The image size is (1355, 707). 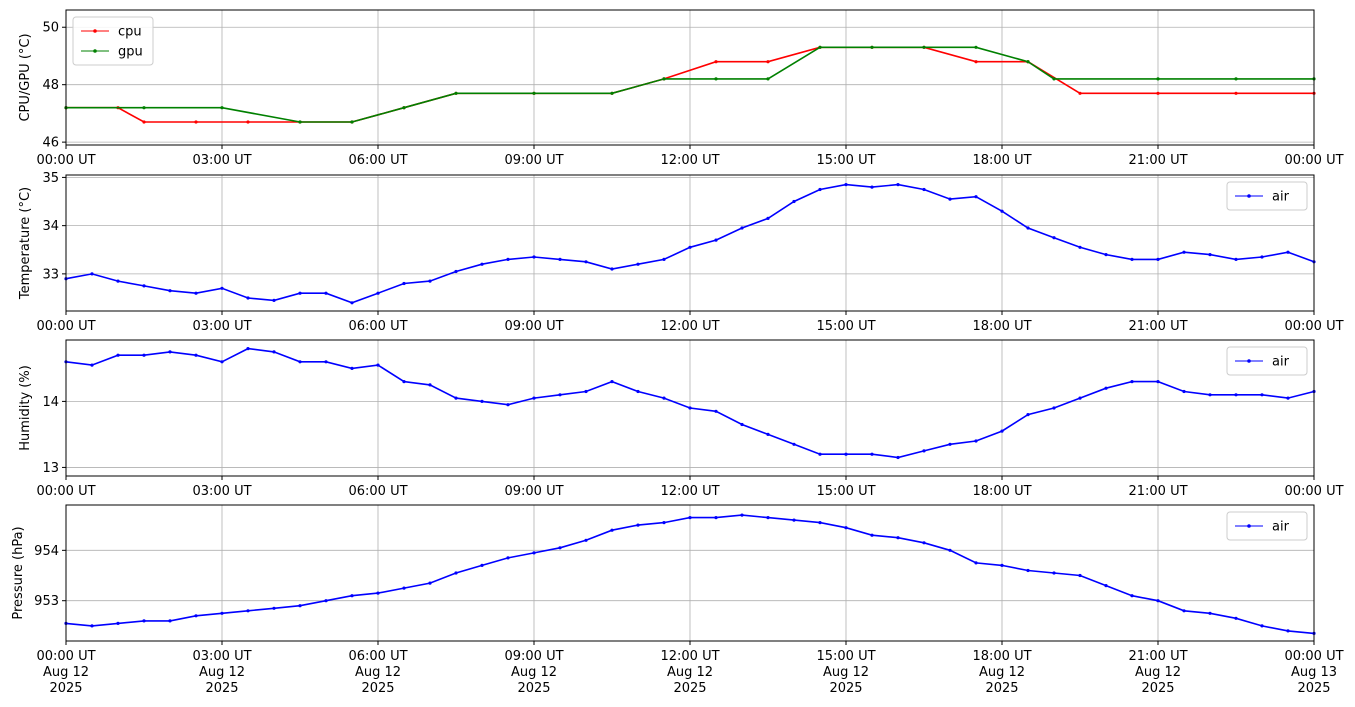 What do you see at coordinates (130, 52) in the screenshot?
I see `legend-label-gpu: gpu` at bounding box center [130, 52].